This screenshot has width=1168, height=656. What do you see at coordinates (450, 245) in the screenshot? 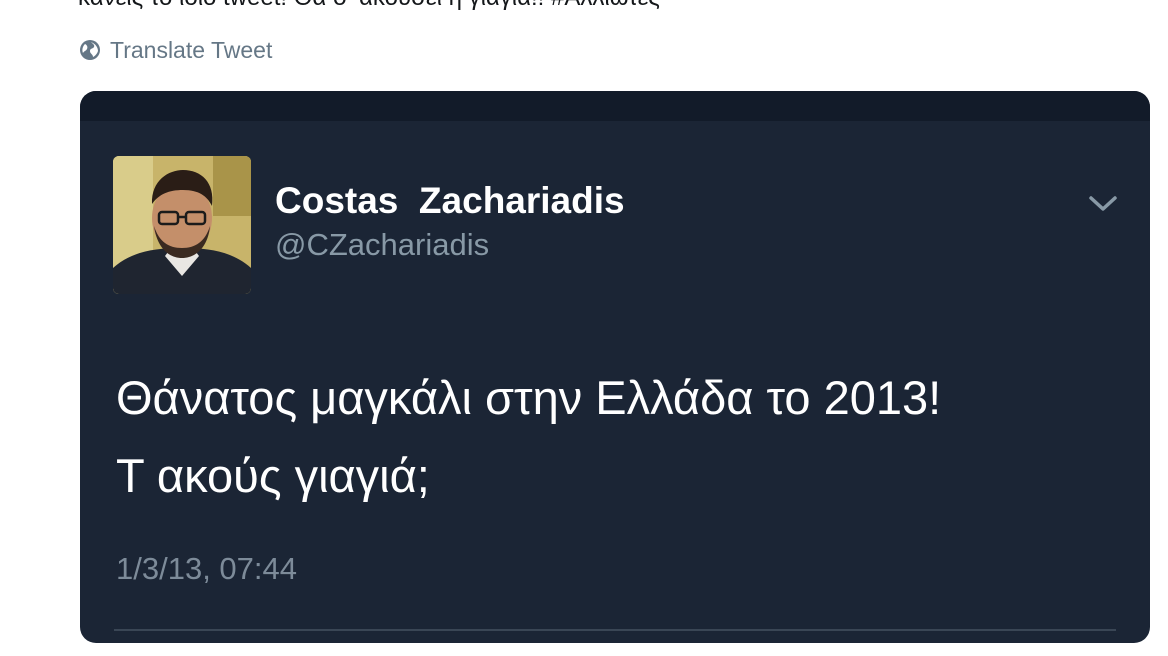
I see `author-handle: @CZachariadis` at bounding box center [450, 245].